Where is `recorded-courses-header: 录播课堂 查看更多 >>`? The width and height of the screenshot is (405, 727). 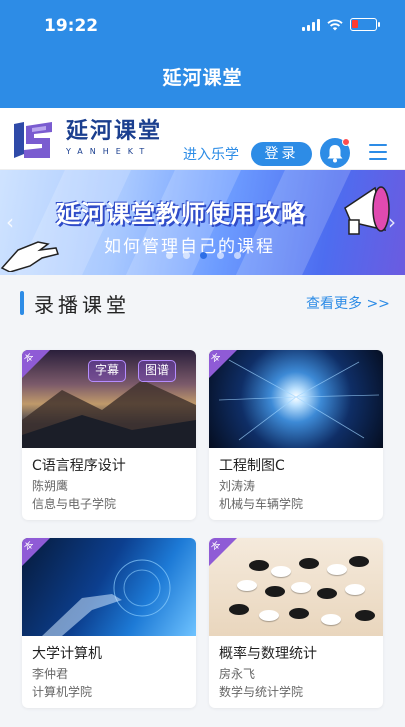
recorded-courses-header: 录播课堂 查看更多 >> is located at coordinates (202, 304).